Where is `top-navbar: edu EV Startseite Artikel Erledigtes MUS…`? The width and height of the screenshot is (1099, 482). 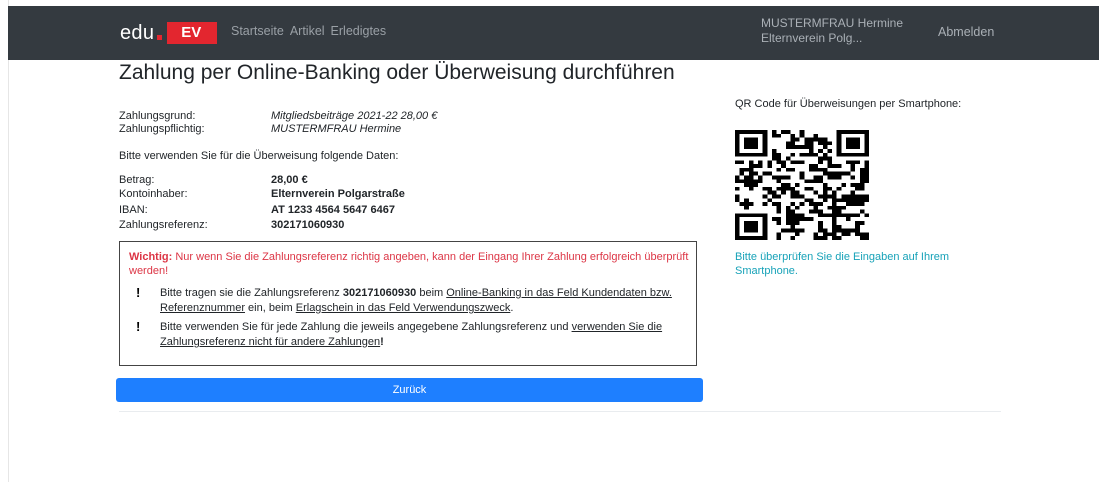
top-navbar: edu EV Startseite Artikel Erledigtes MUS… is located at coordinates (553, 33).